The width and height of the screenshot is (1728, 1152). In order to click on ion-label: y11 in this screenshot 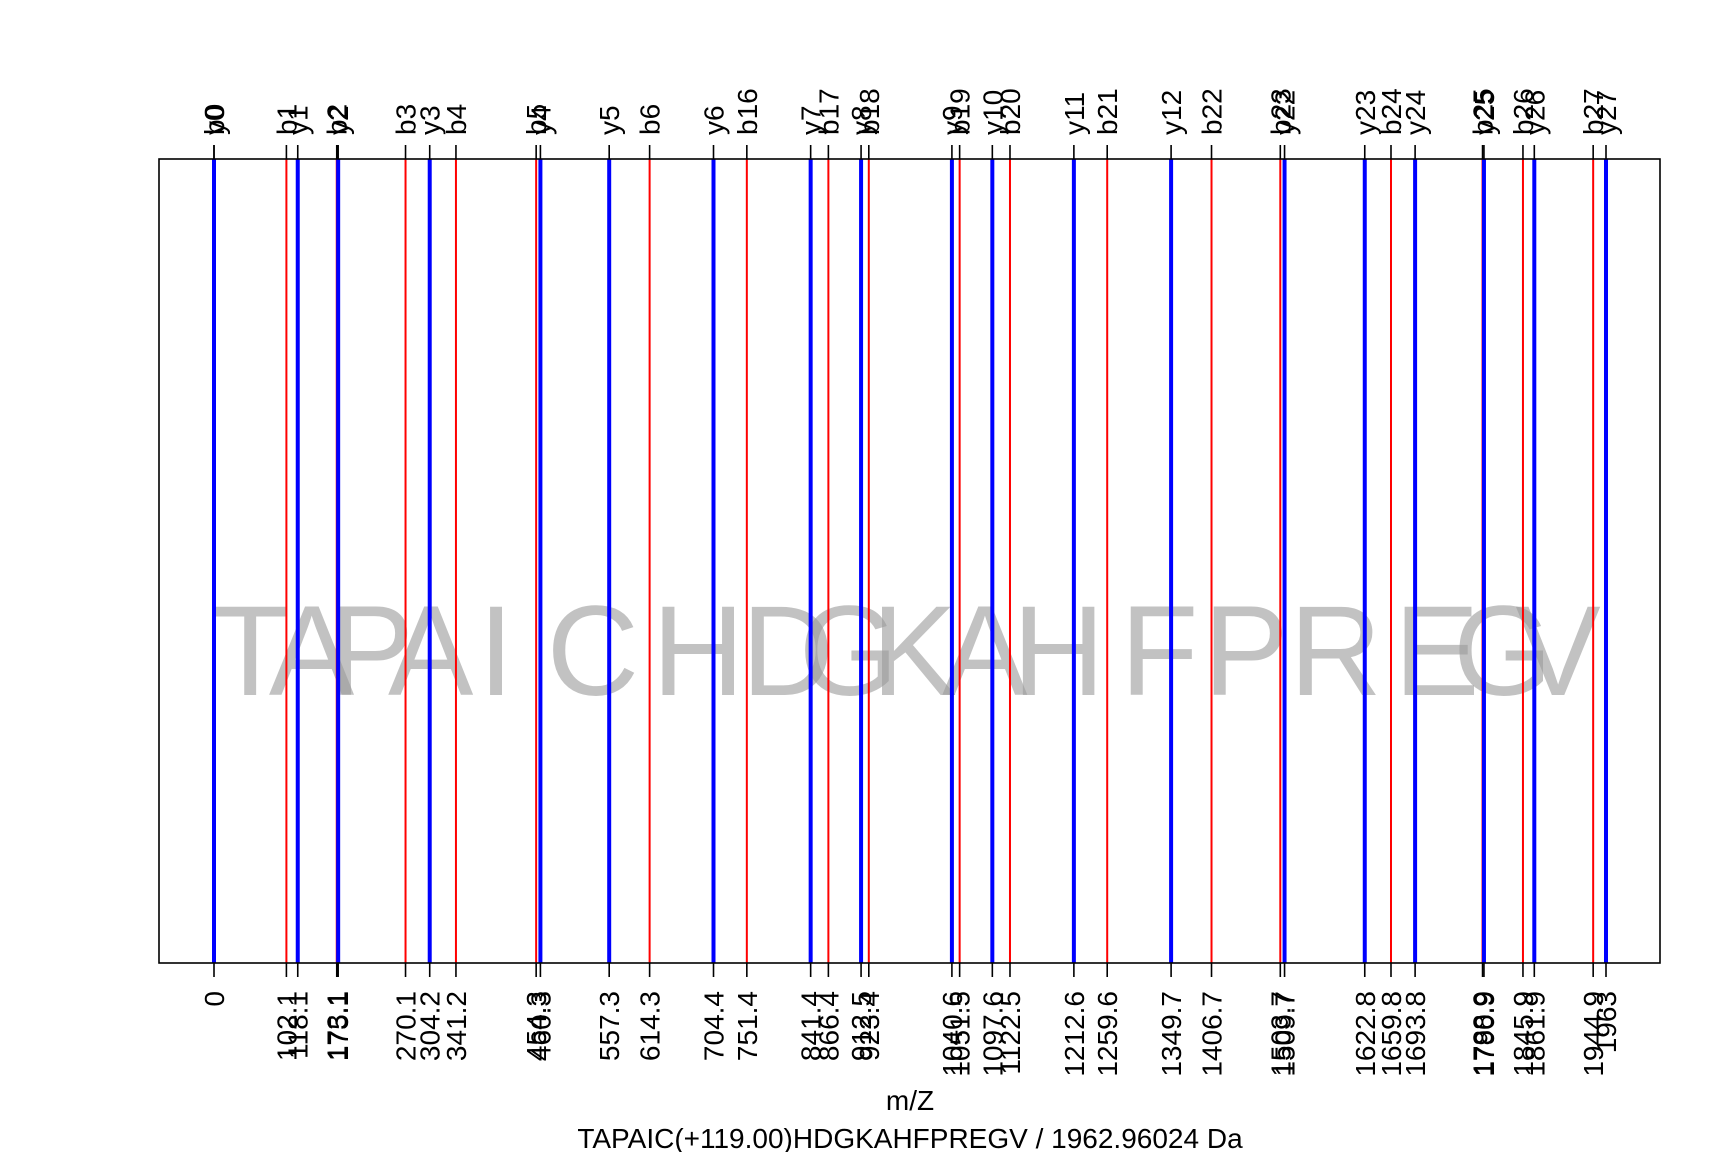, I will do `click(1074, 113)`.